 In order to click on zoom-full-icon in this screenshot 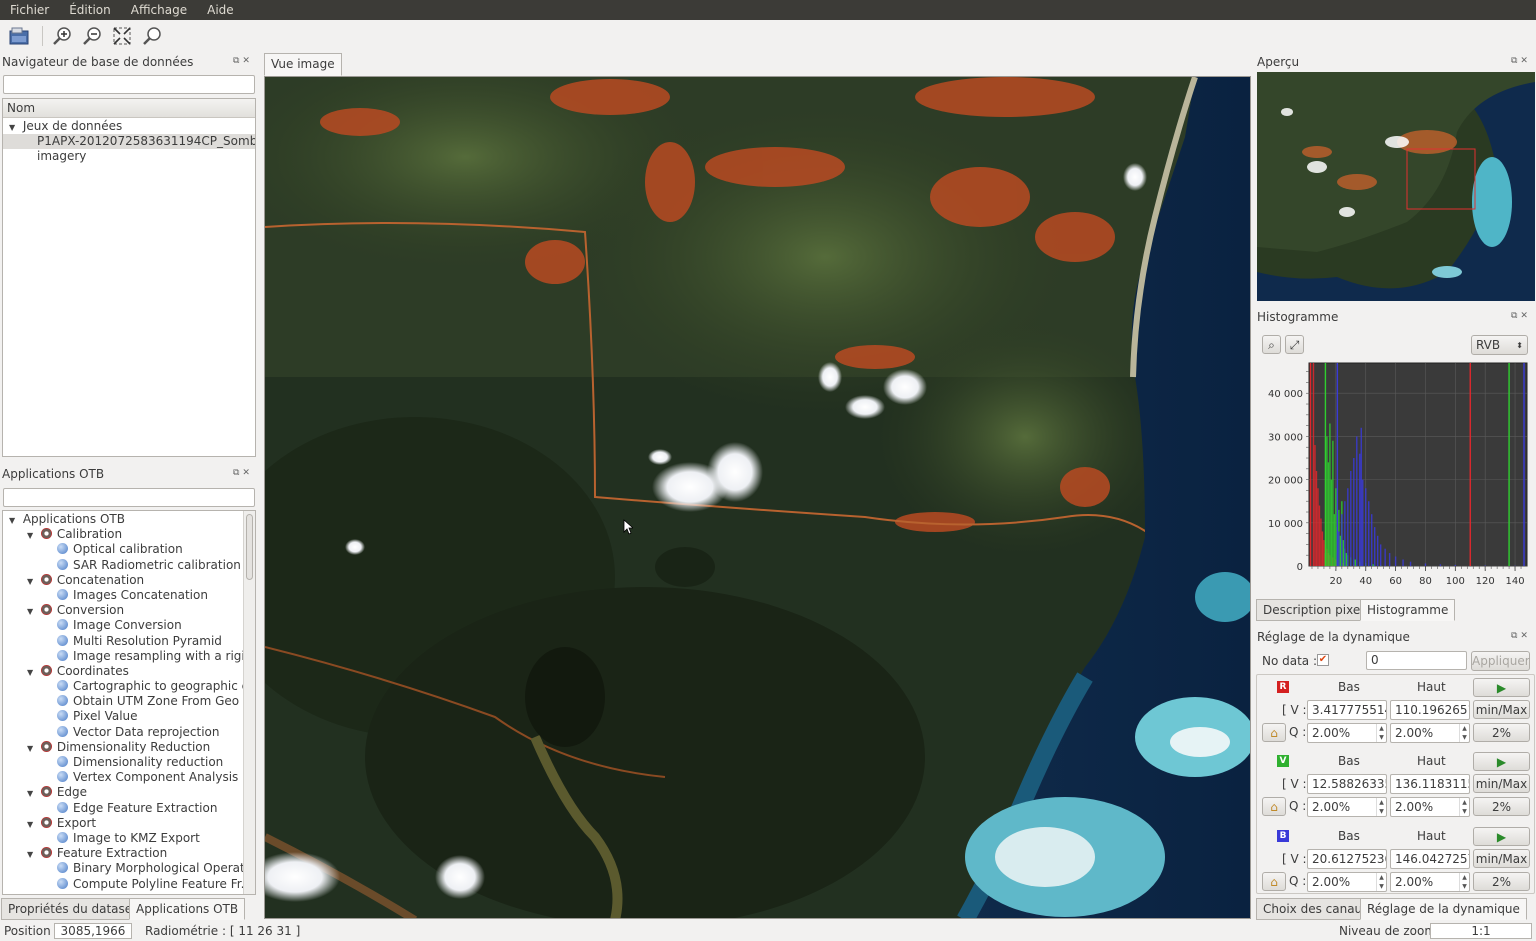, I will do `click(152, 36)`.